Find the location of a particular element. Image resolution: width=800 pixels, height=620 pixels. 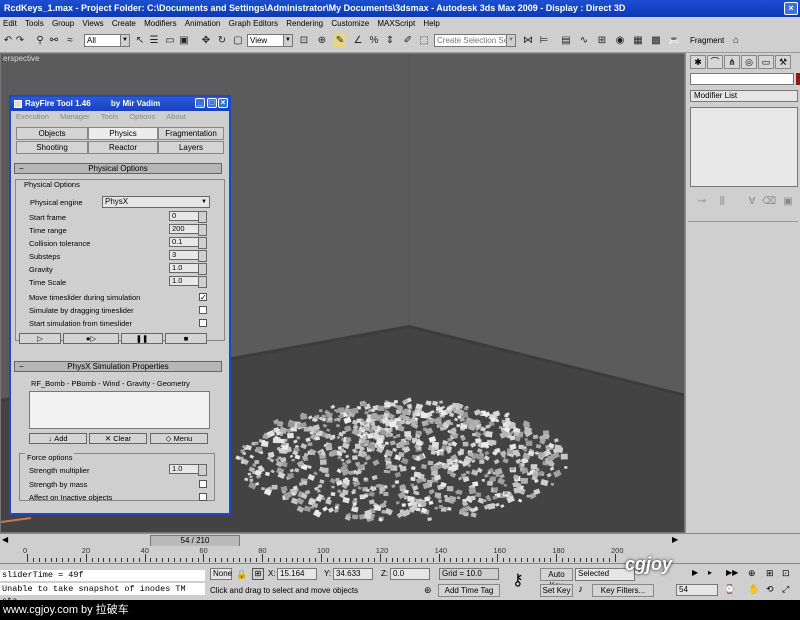

close-button: × is located at coordinates (791, 8).